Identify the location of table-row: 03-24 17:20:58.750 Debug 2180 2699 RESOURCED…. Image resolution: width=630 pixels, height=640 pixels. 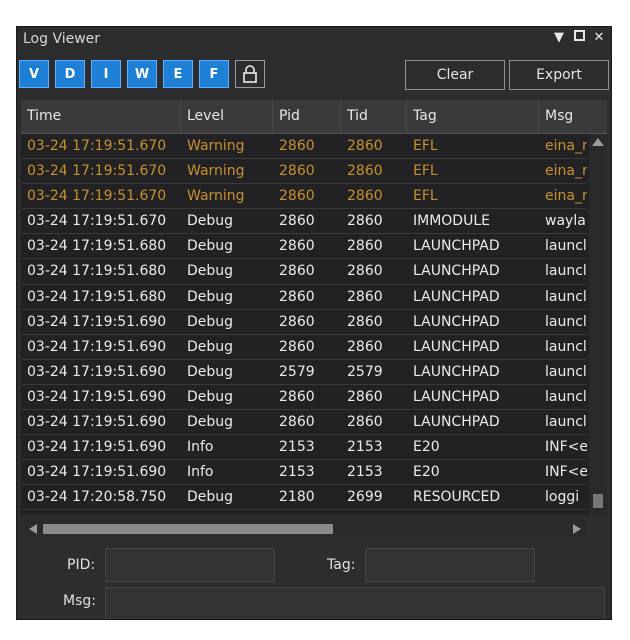
(304, 498).